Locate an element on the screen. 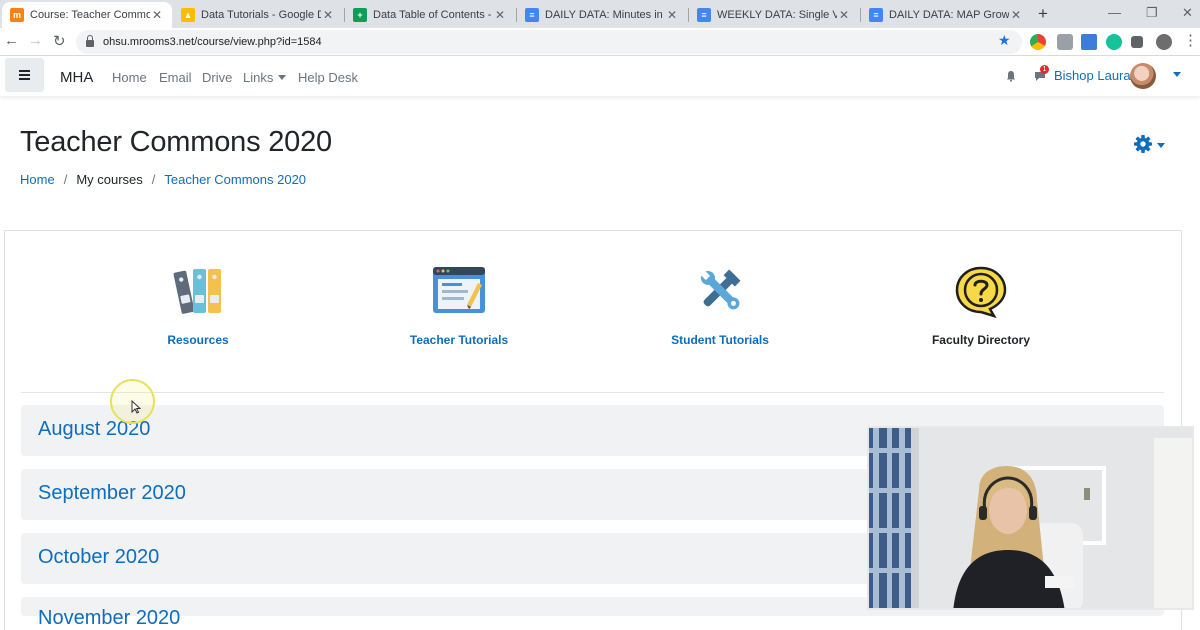 The image size is (1200, 630). tile-faculty-directory: Faculty Directory is located at coordinates (981, 306).